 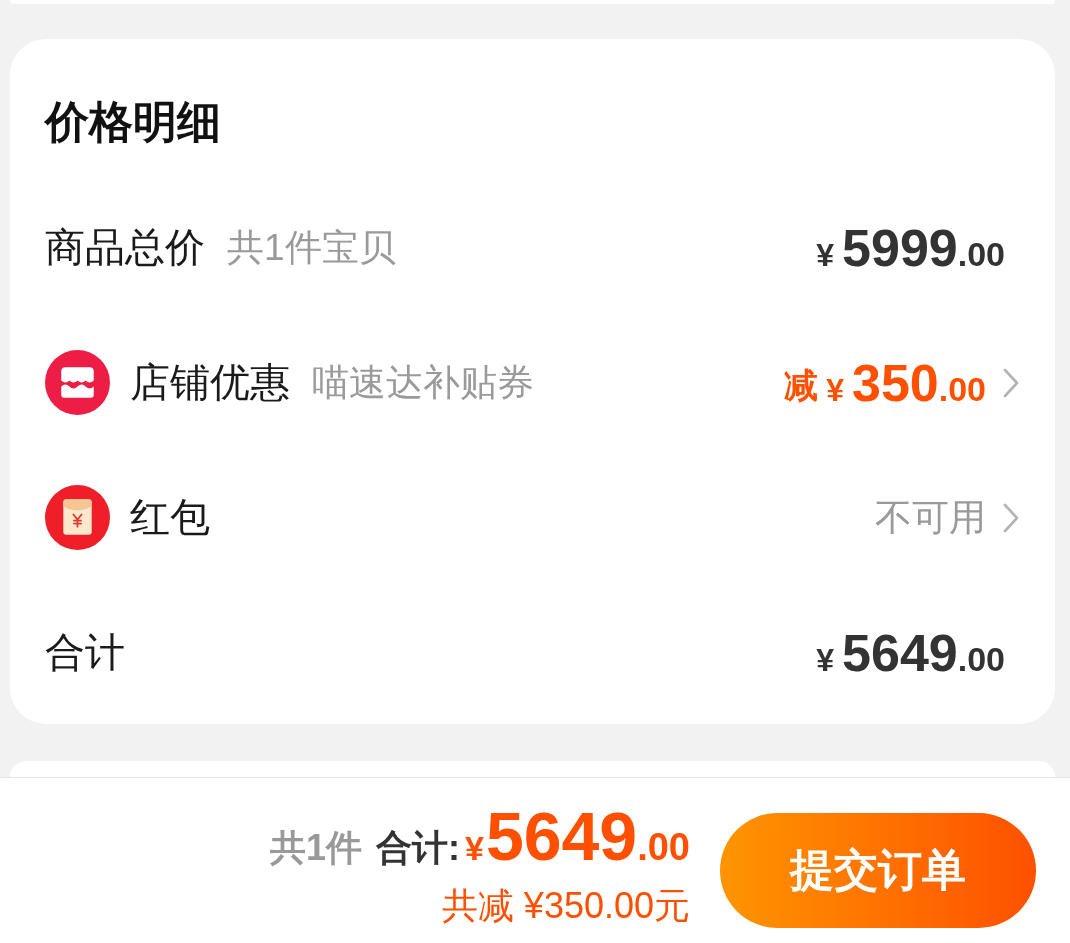 What do you see at coordinates (125, 247) in the screenshot?
I see `item-label: 商品总价` at bounding box center [125, 247].